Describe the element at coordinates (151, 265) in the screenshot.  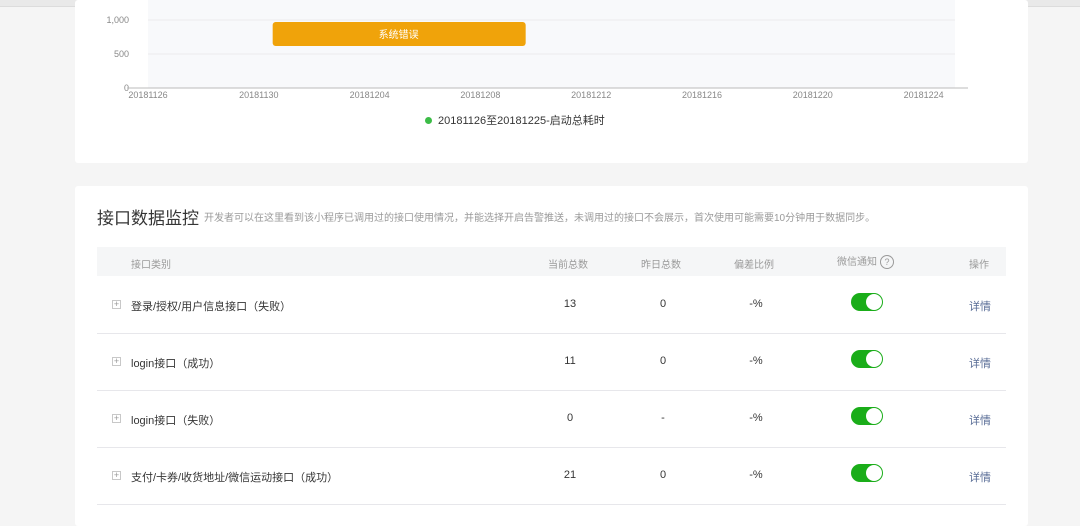
I see `header-category: 接口类别` at that location.